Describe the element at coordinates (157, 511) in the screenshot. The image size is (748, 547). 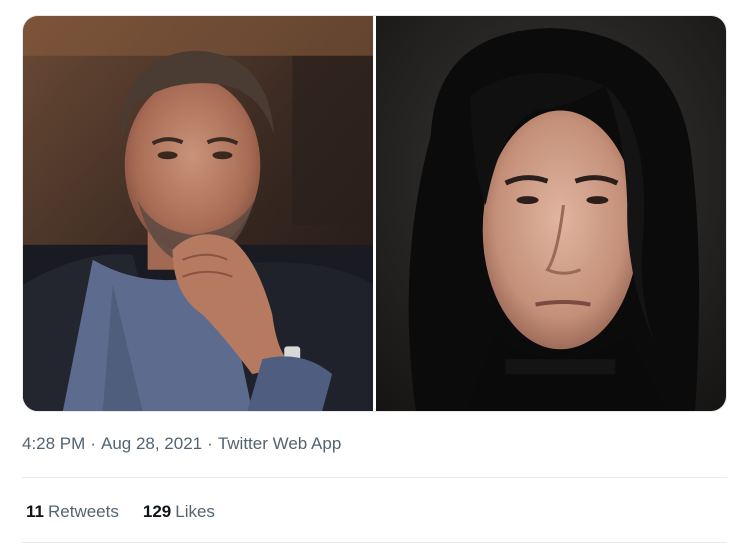
I see `likes-count: 129` at that location.